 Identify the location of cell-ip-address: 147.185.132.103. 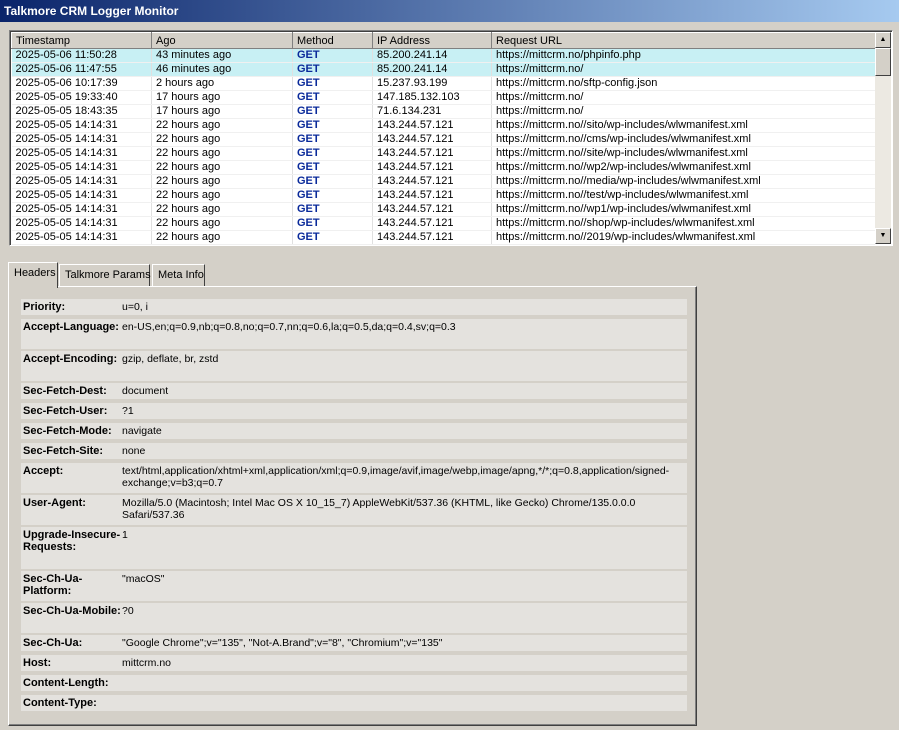
(432, 97).